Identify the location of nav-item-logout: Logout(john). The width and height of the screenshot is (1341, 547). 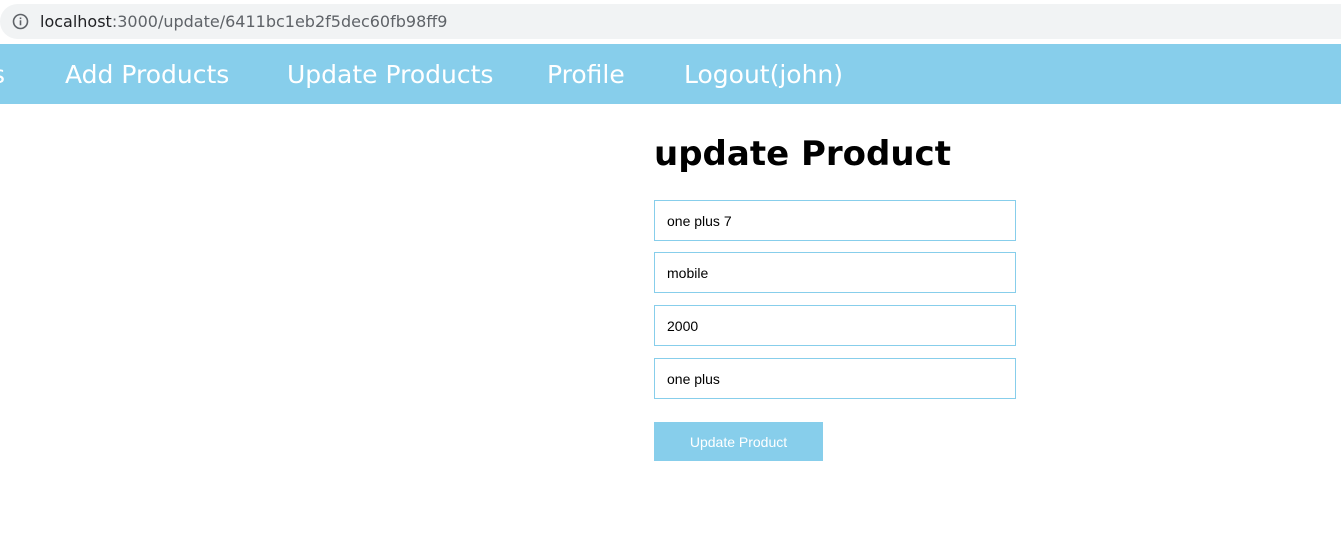
(763, 75).